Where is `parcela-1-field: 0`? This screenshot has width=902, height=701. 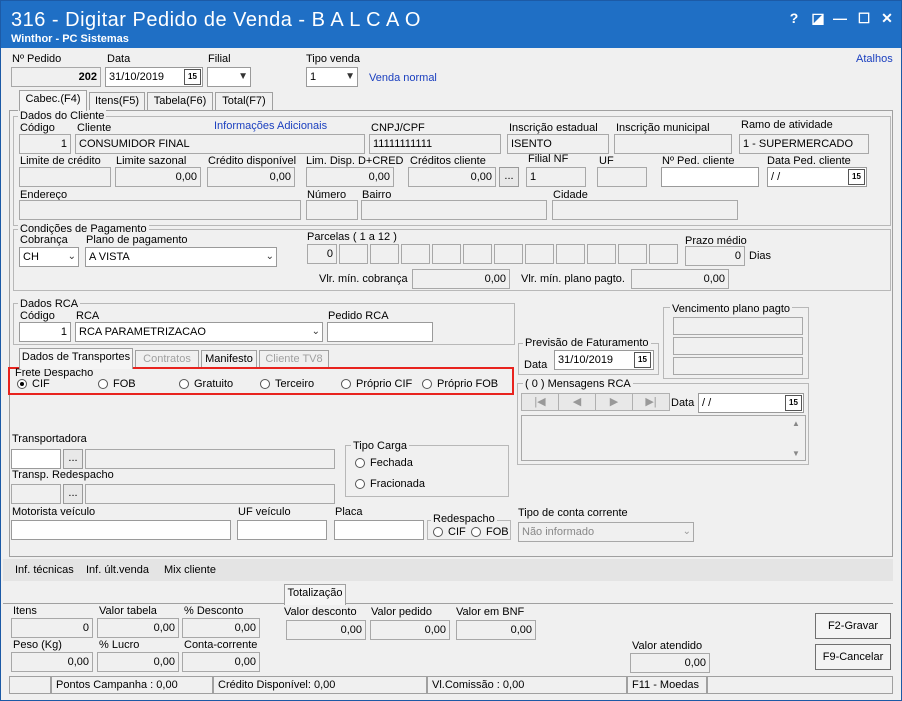 parcela-1-field: 0 is located at coordinates (322, 254).